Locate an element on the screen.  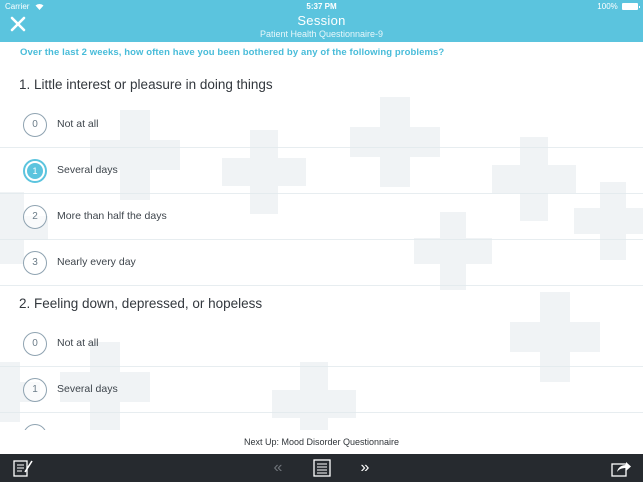
q2-option-1: 1 Several days is located at coordinates (321, 390).